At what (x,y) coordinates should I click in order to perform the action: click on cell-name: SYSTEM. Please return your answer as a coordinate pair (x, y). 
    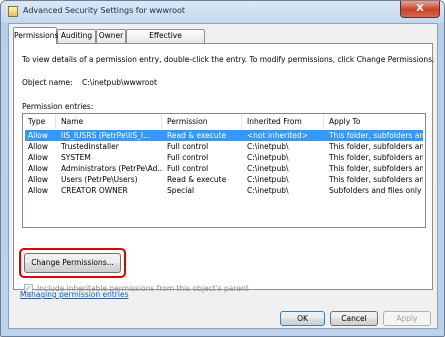
    Looking at the image, I should click on (76, 157).